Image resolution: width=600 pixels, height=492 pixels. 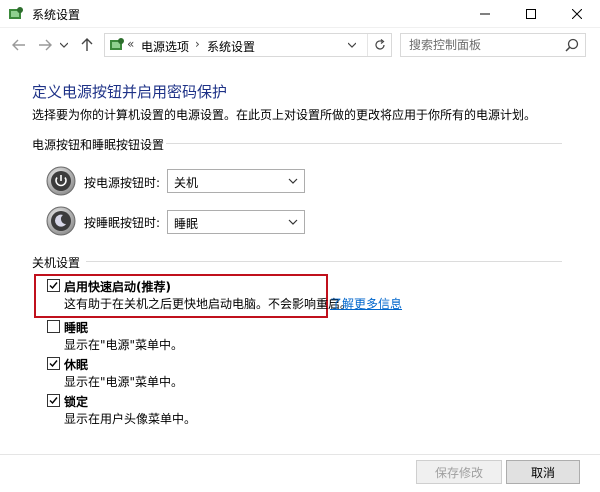 I want to click on back-button, so click(x=19, y=45).